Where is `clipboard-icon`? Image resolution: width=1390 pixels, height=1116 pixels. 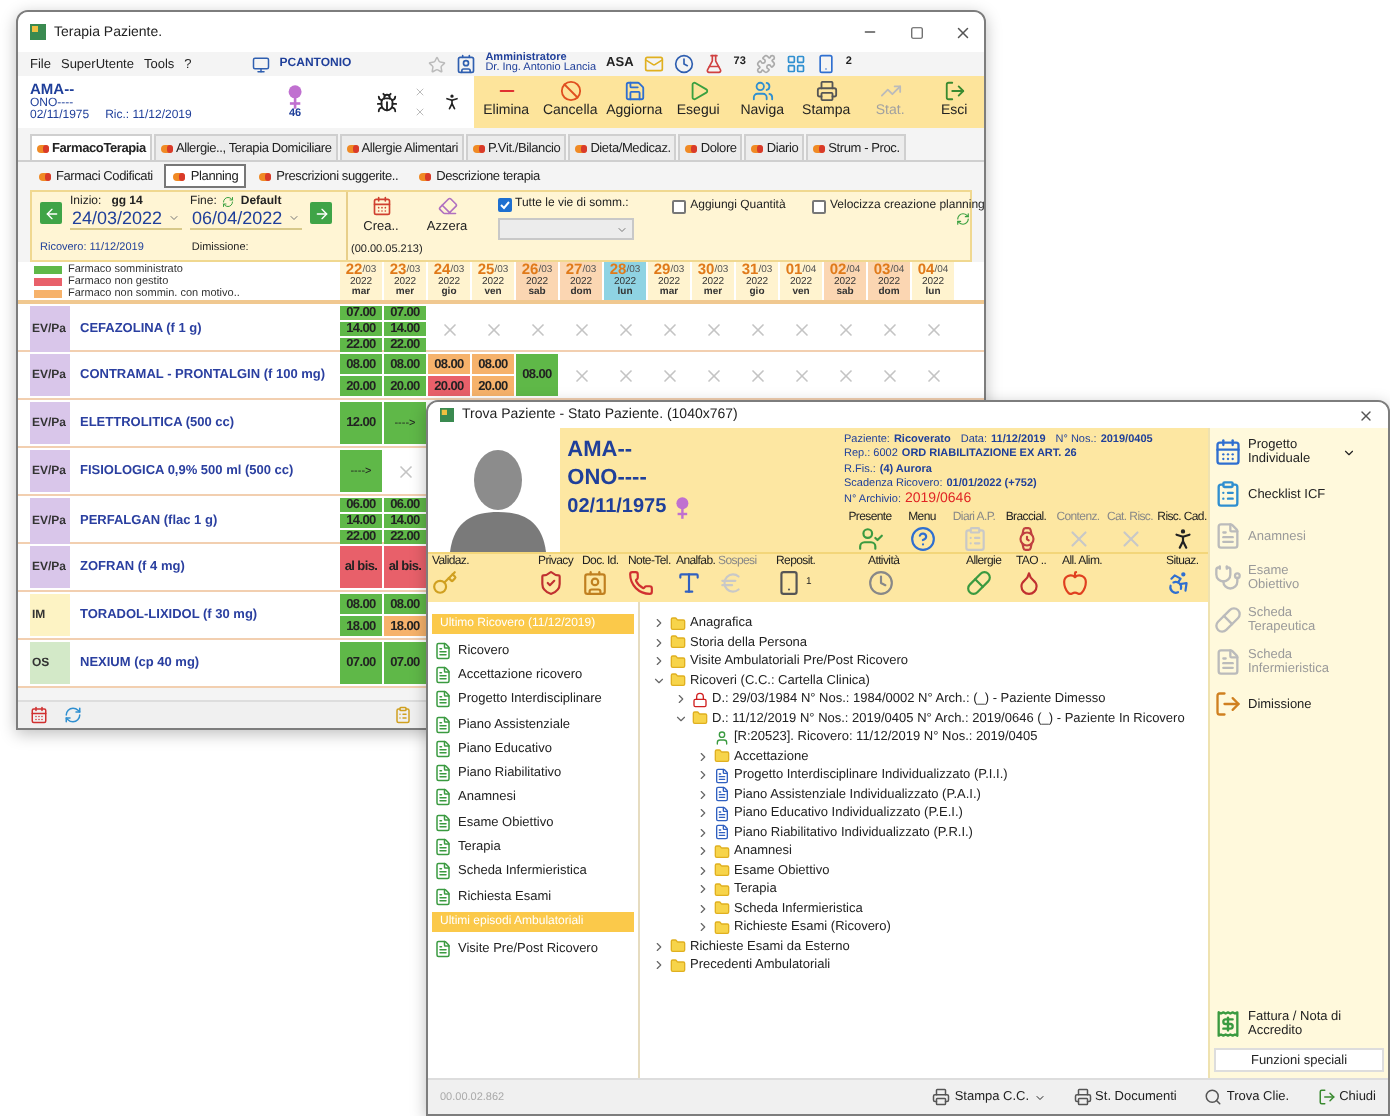 clipboard-icon is located at coordinates (974, 538).